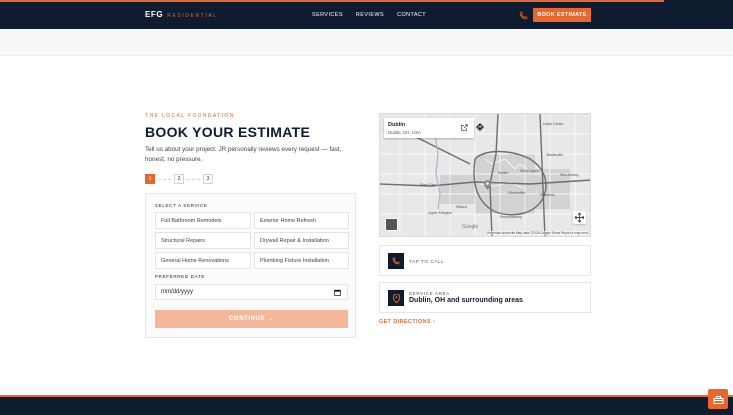 This screenshot has height=415, width=733. What do you see at coordinates (487, 185) in the screenshot?
I see `map-pin-icon` at bounding box center [487, 185].